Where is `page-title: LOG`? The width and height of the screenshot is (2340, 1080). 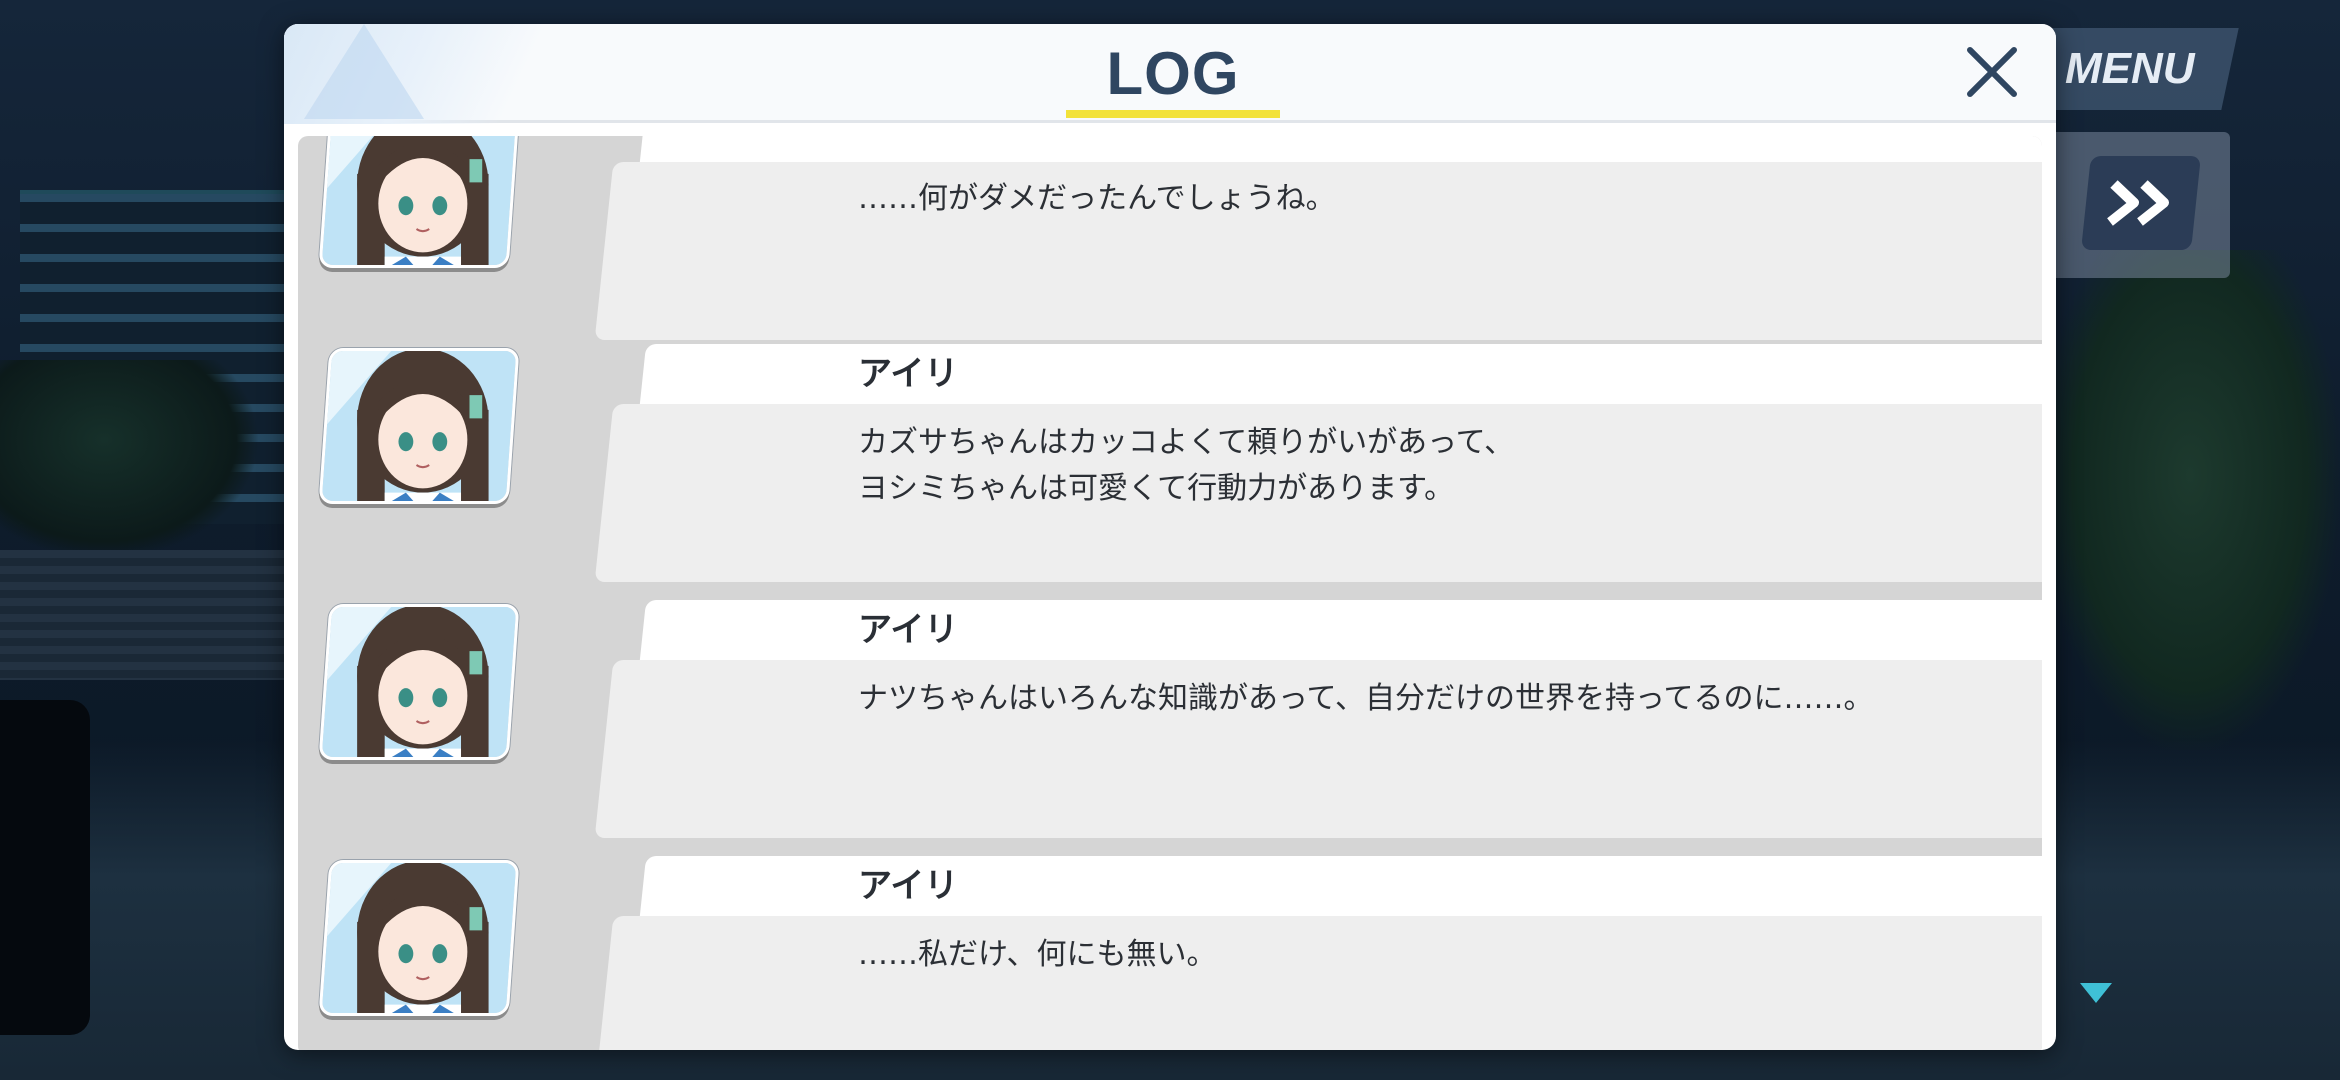
page-title: LOG is located at coordinates (1173, 73).